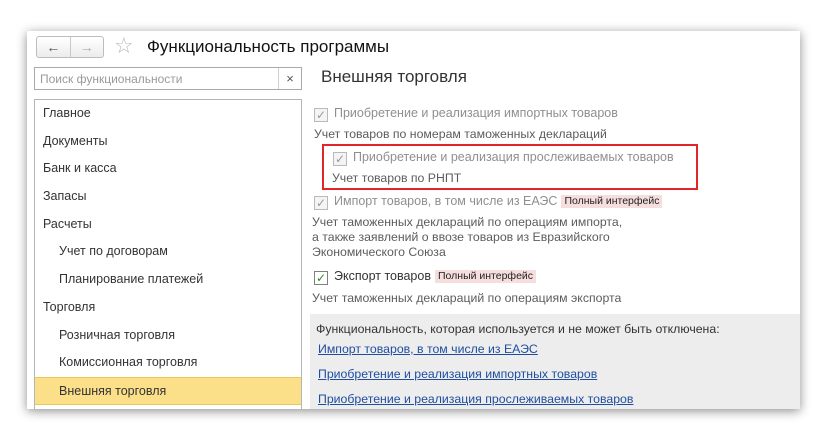 The width and height of the screenshot is (832, 442). Describe the element at coordinates (168, 336) in the screenshot. I see `sidebar-item-retail: Розничная торговля` at that location.